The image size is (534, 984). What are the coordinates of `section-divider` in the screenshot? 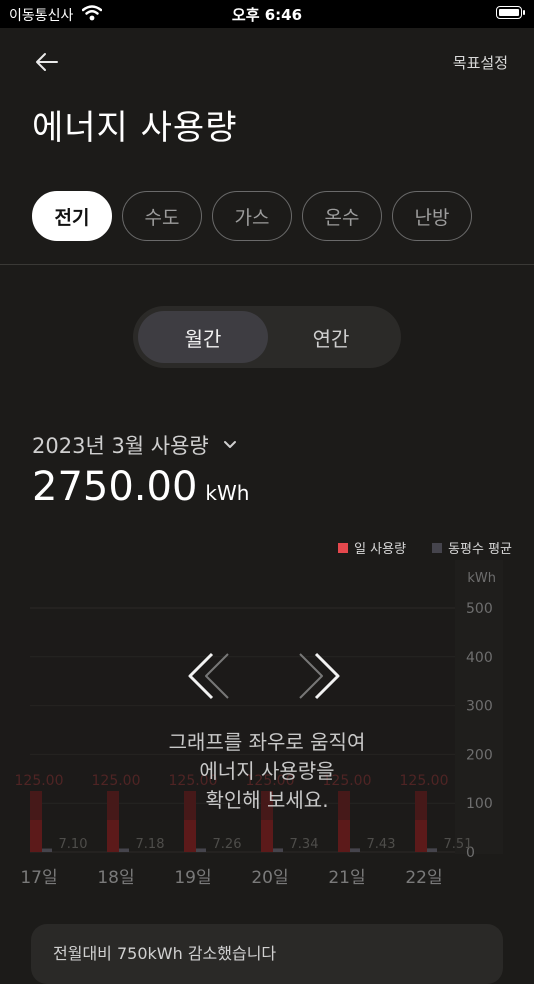 It's located at (267, 264).